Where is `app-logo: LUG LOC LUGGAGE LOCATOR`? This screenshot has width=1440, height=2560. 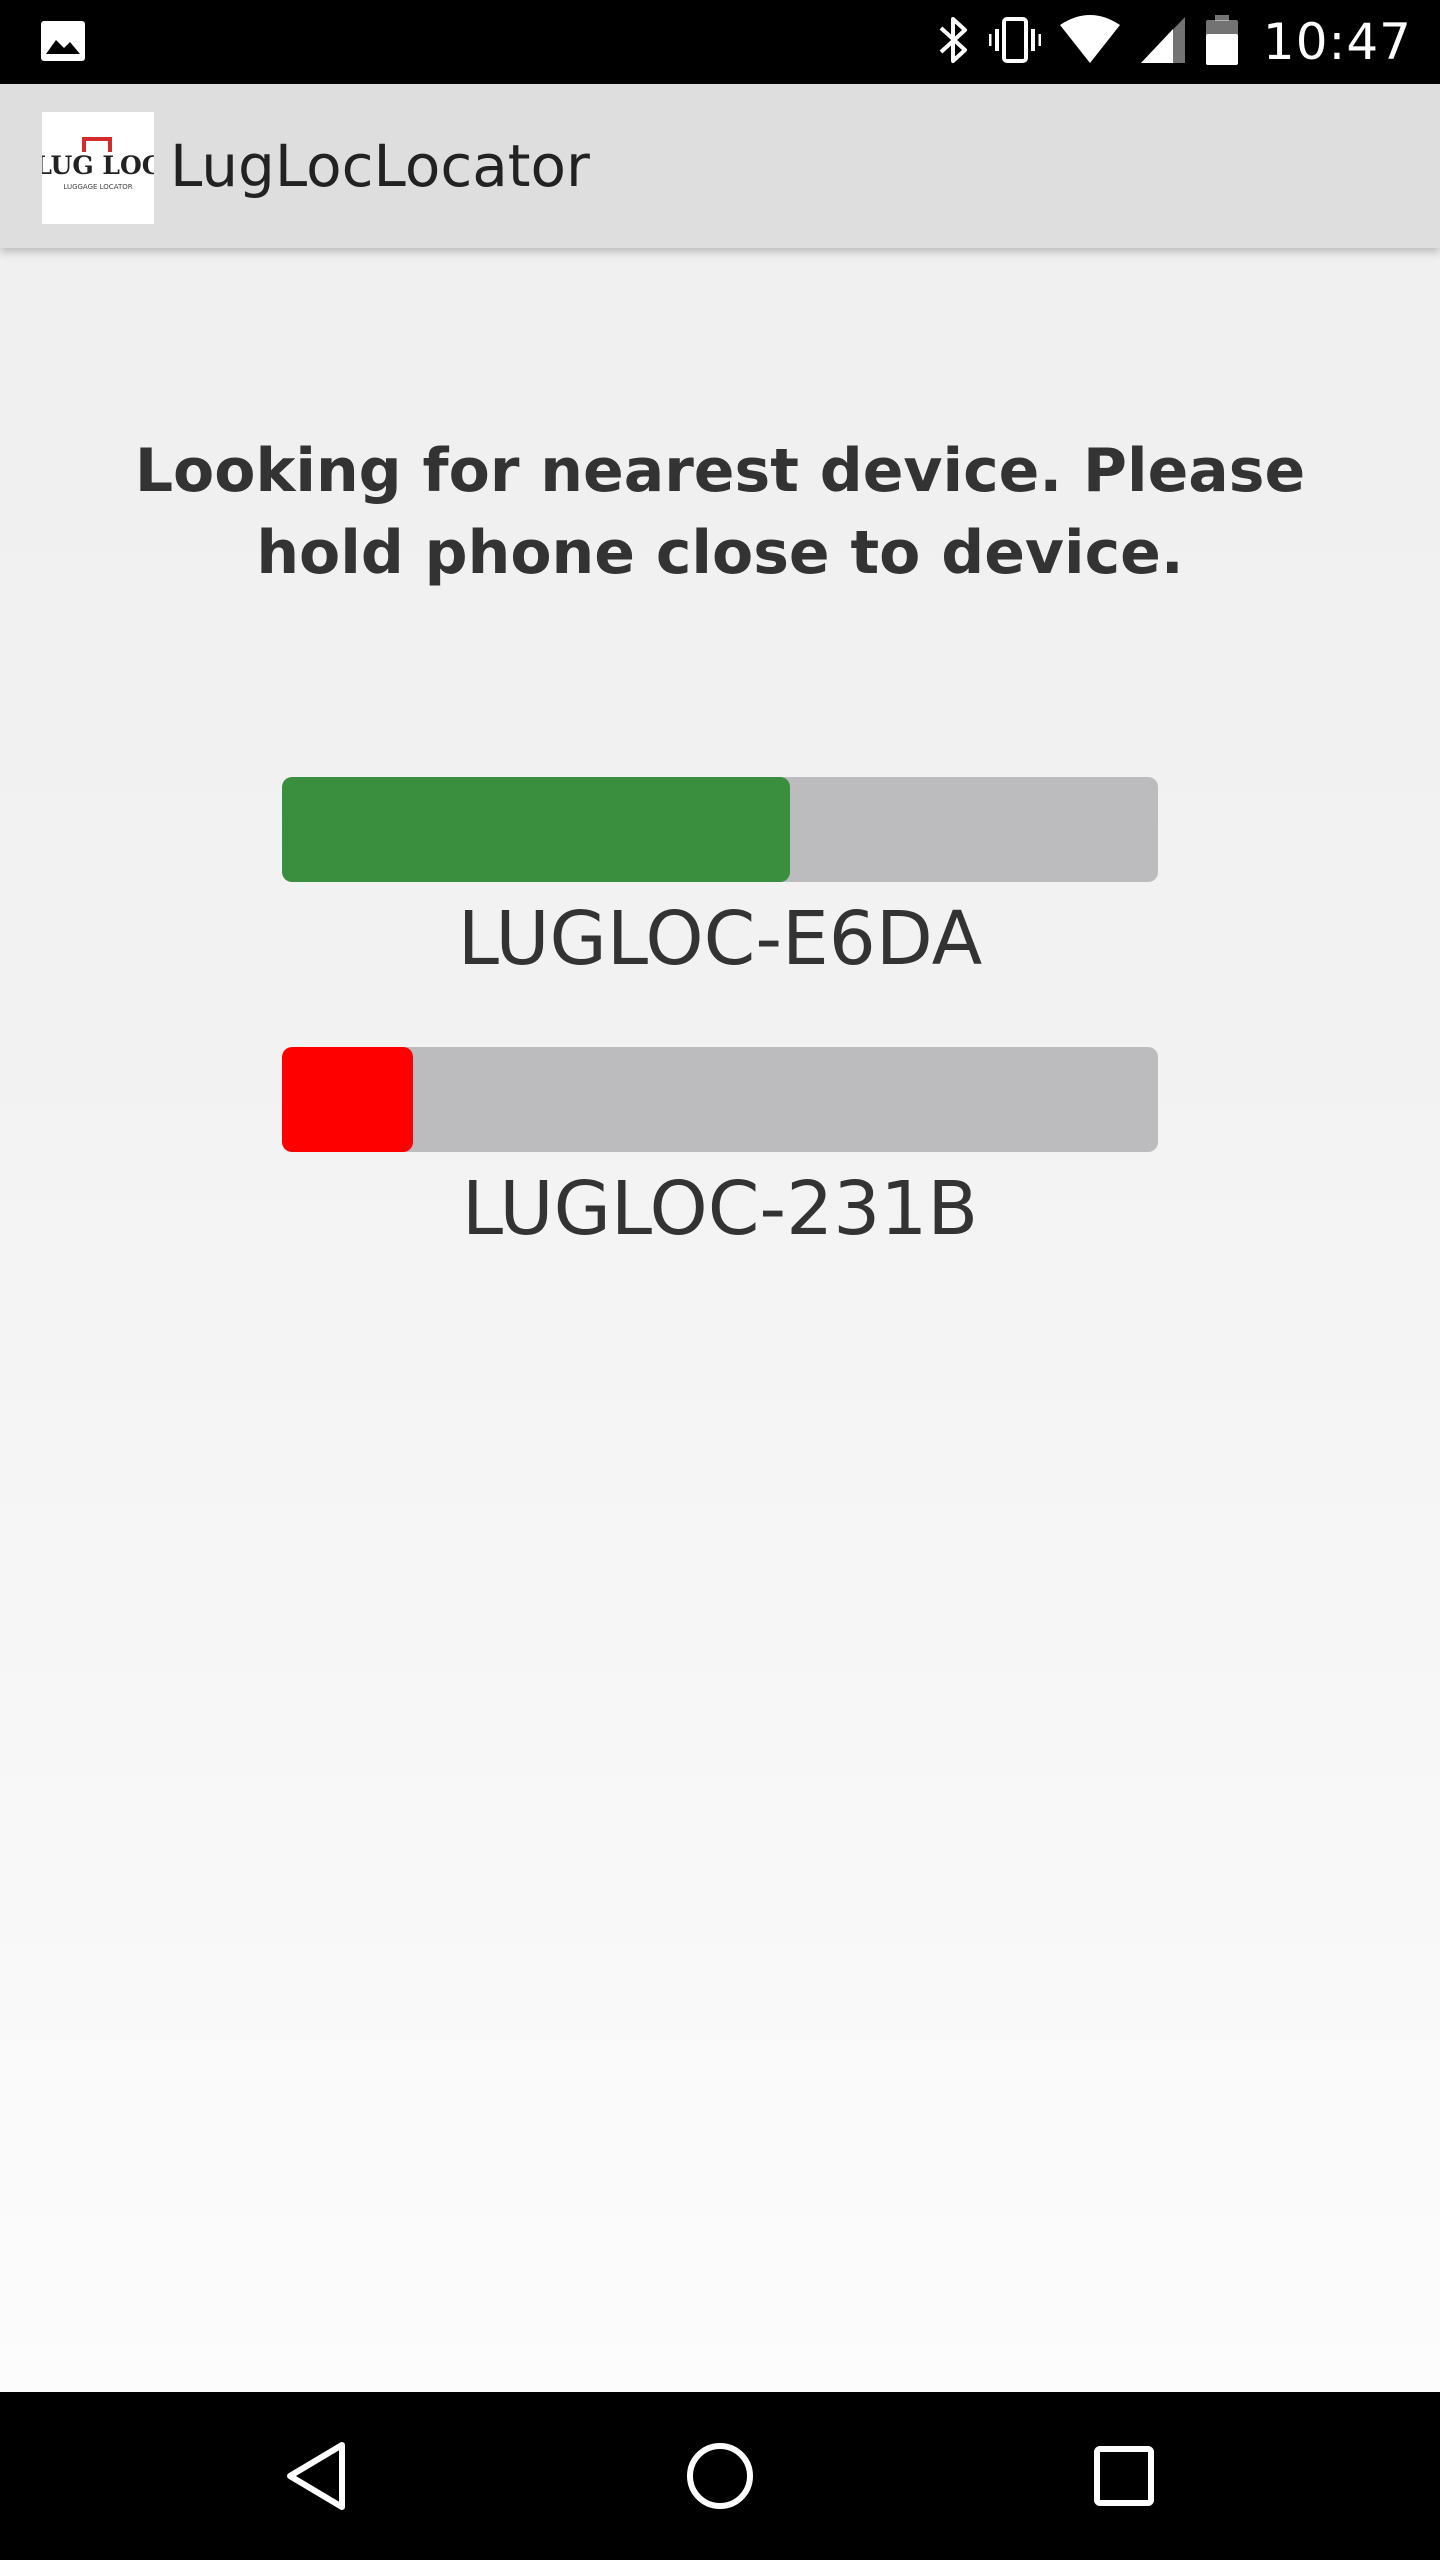 app-logo: LUG LOC LUGGAGE LOCATOR is located at coordinates (98, 168).